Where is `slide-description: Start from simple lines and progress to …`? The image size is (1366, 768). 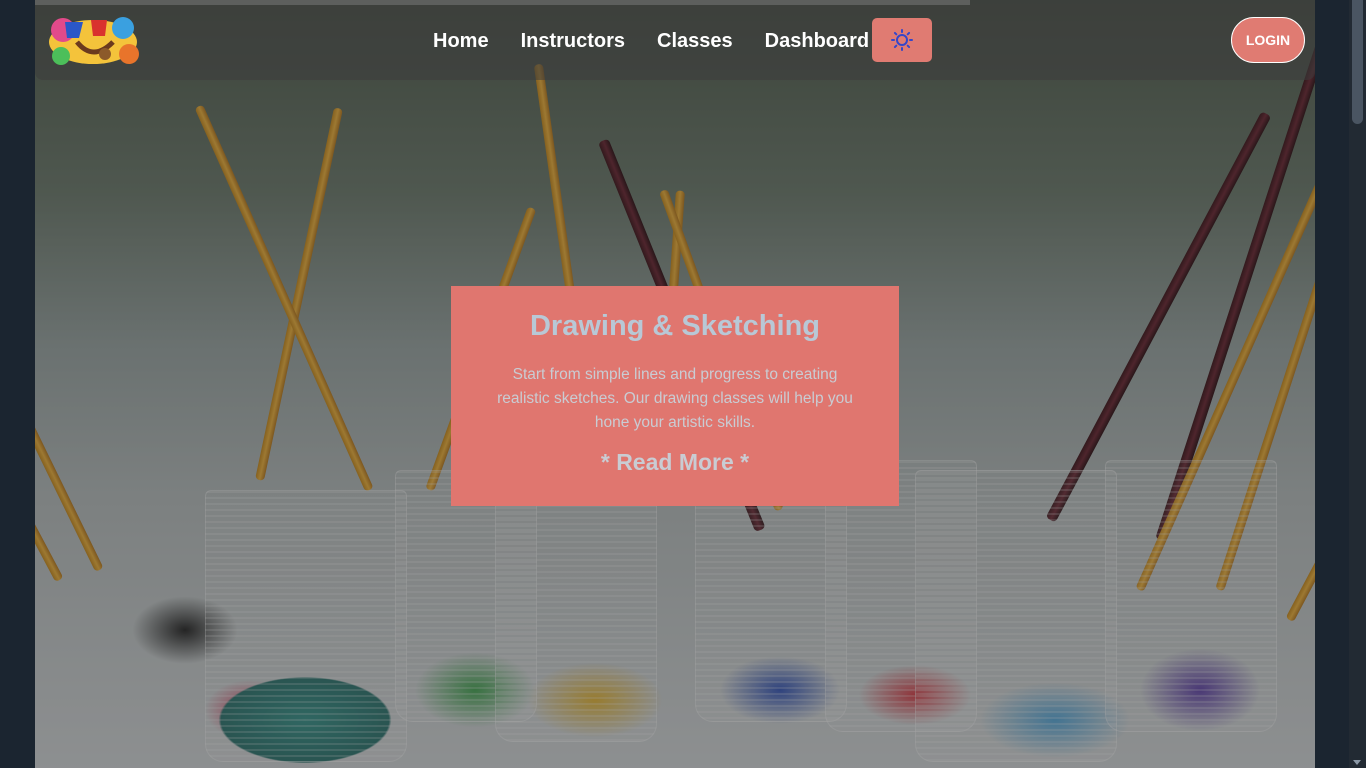
slide-description: Start from simple lines and progress to … is located at coordinates (675, 398).